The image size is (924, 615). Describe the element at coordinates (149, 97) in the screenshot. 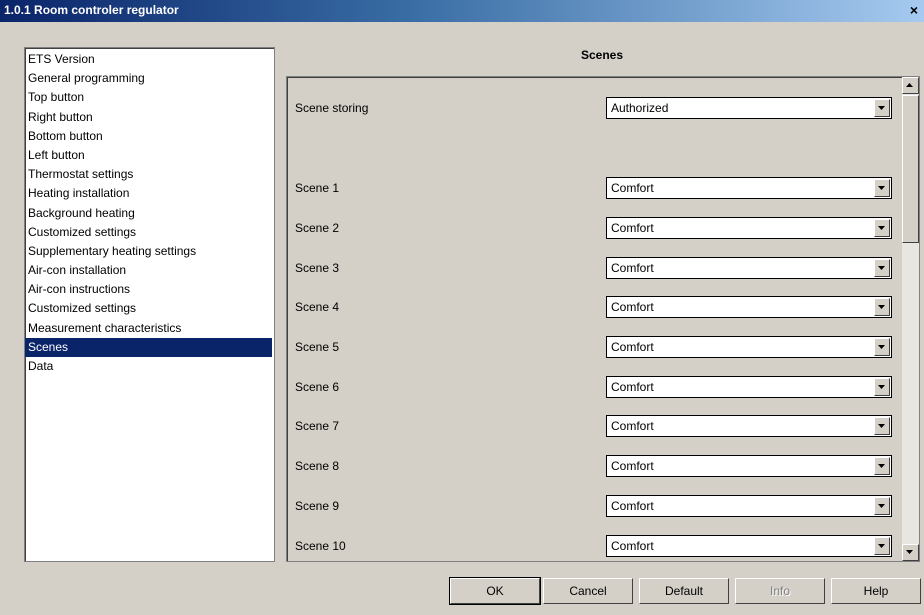

I see `tree-item-top-button: Top button` at that location.